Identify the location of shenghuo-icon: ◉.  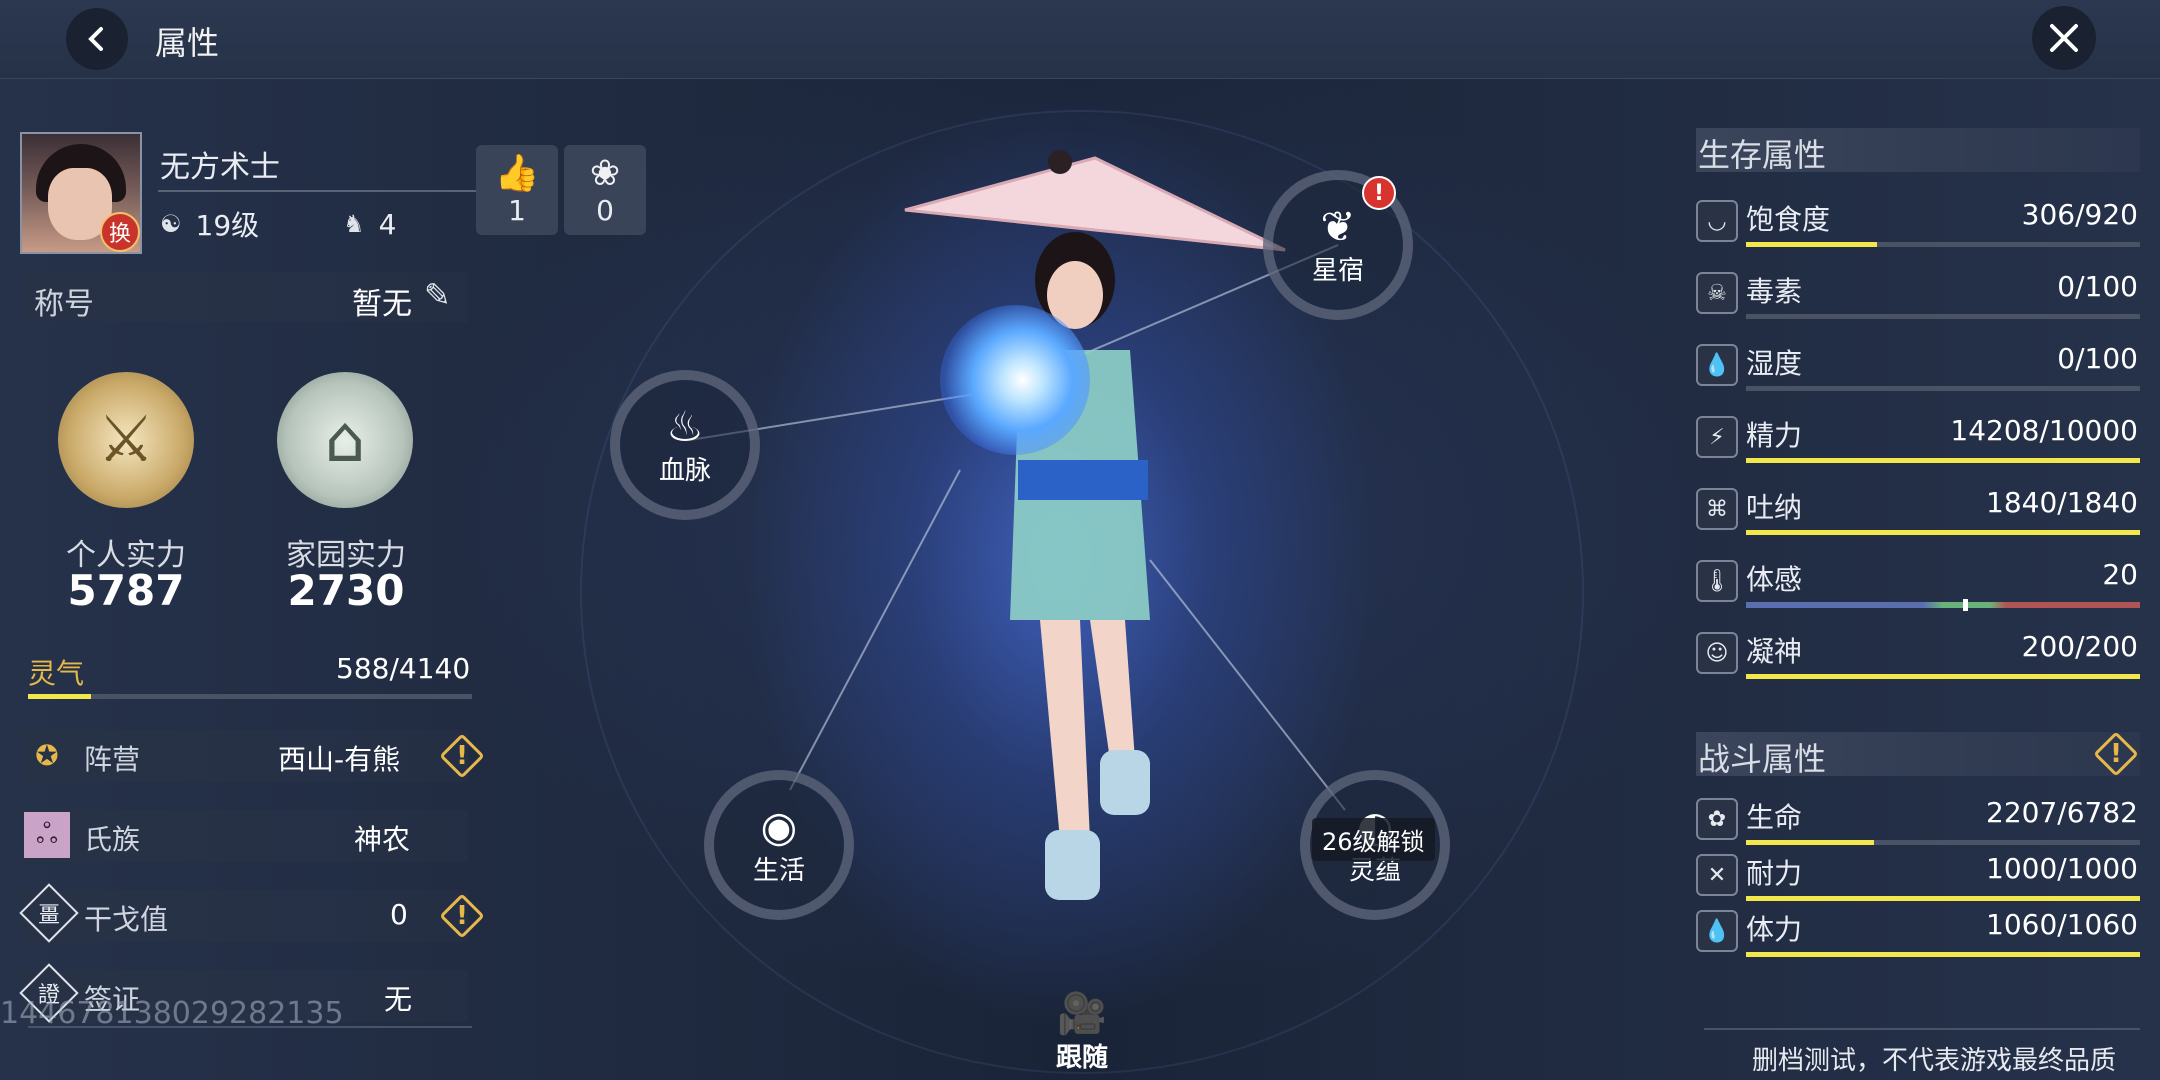
(779, 826).